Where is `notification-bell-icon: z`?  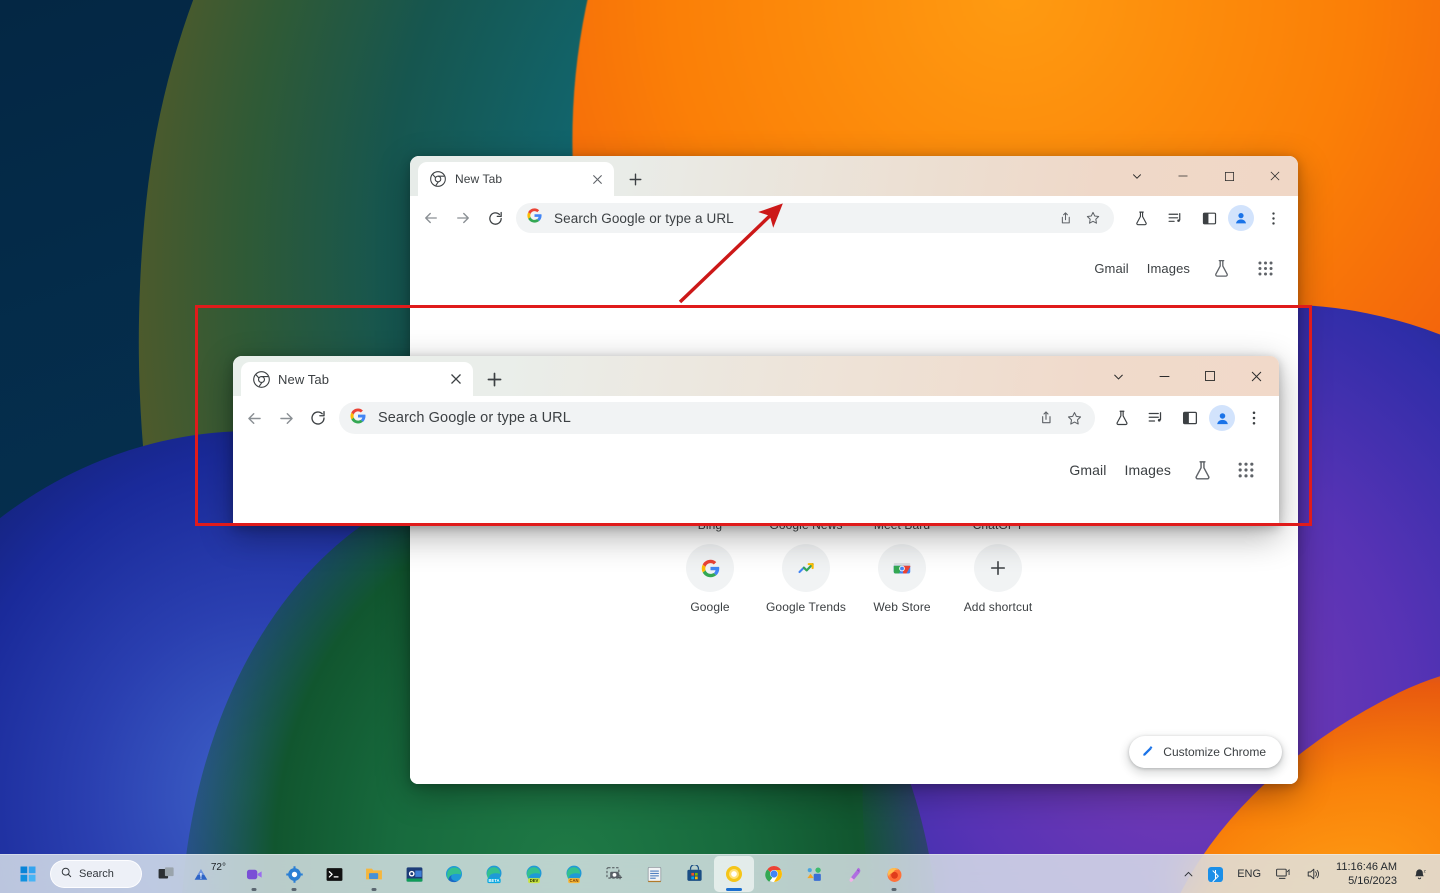 notification-bell-icon: z is located at coordinates (1419, 874).